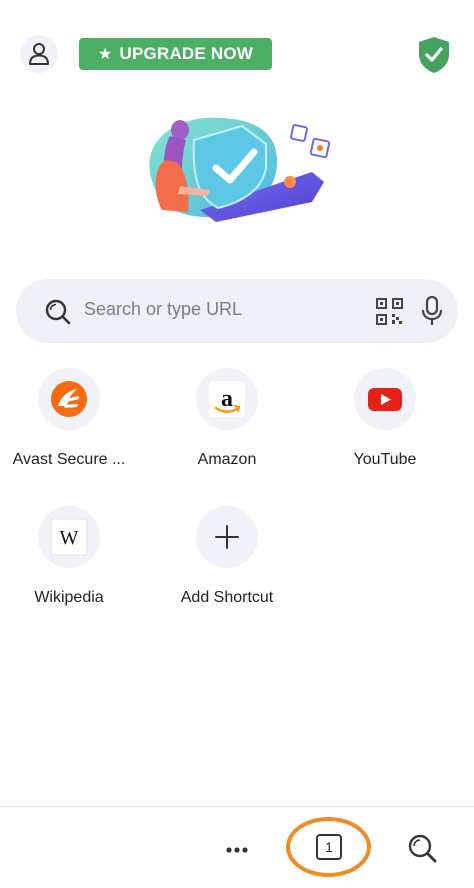  I want to click on avast-logo-icon, so click(69, 399).